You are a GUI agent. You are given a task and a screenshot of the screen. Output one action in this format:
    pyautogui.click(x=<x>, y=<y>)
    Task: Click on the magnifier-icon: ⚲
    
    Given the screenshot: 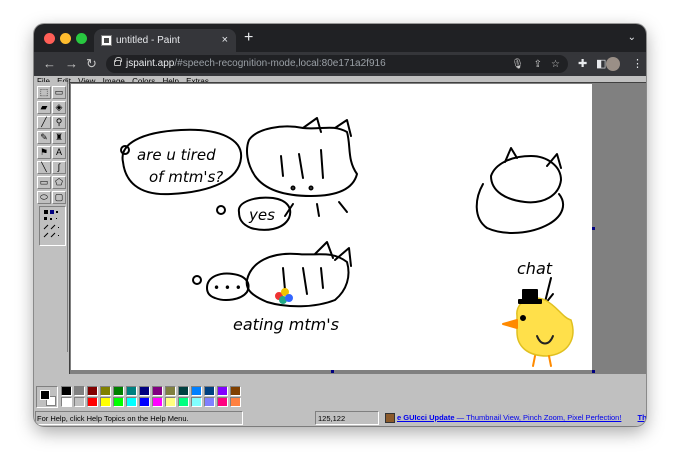 What is the action you would take?
    pyautogui.click(x=59, y=122)
    